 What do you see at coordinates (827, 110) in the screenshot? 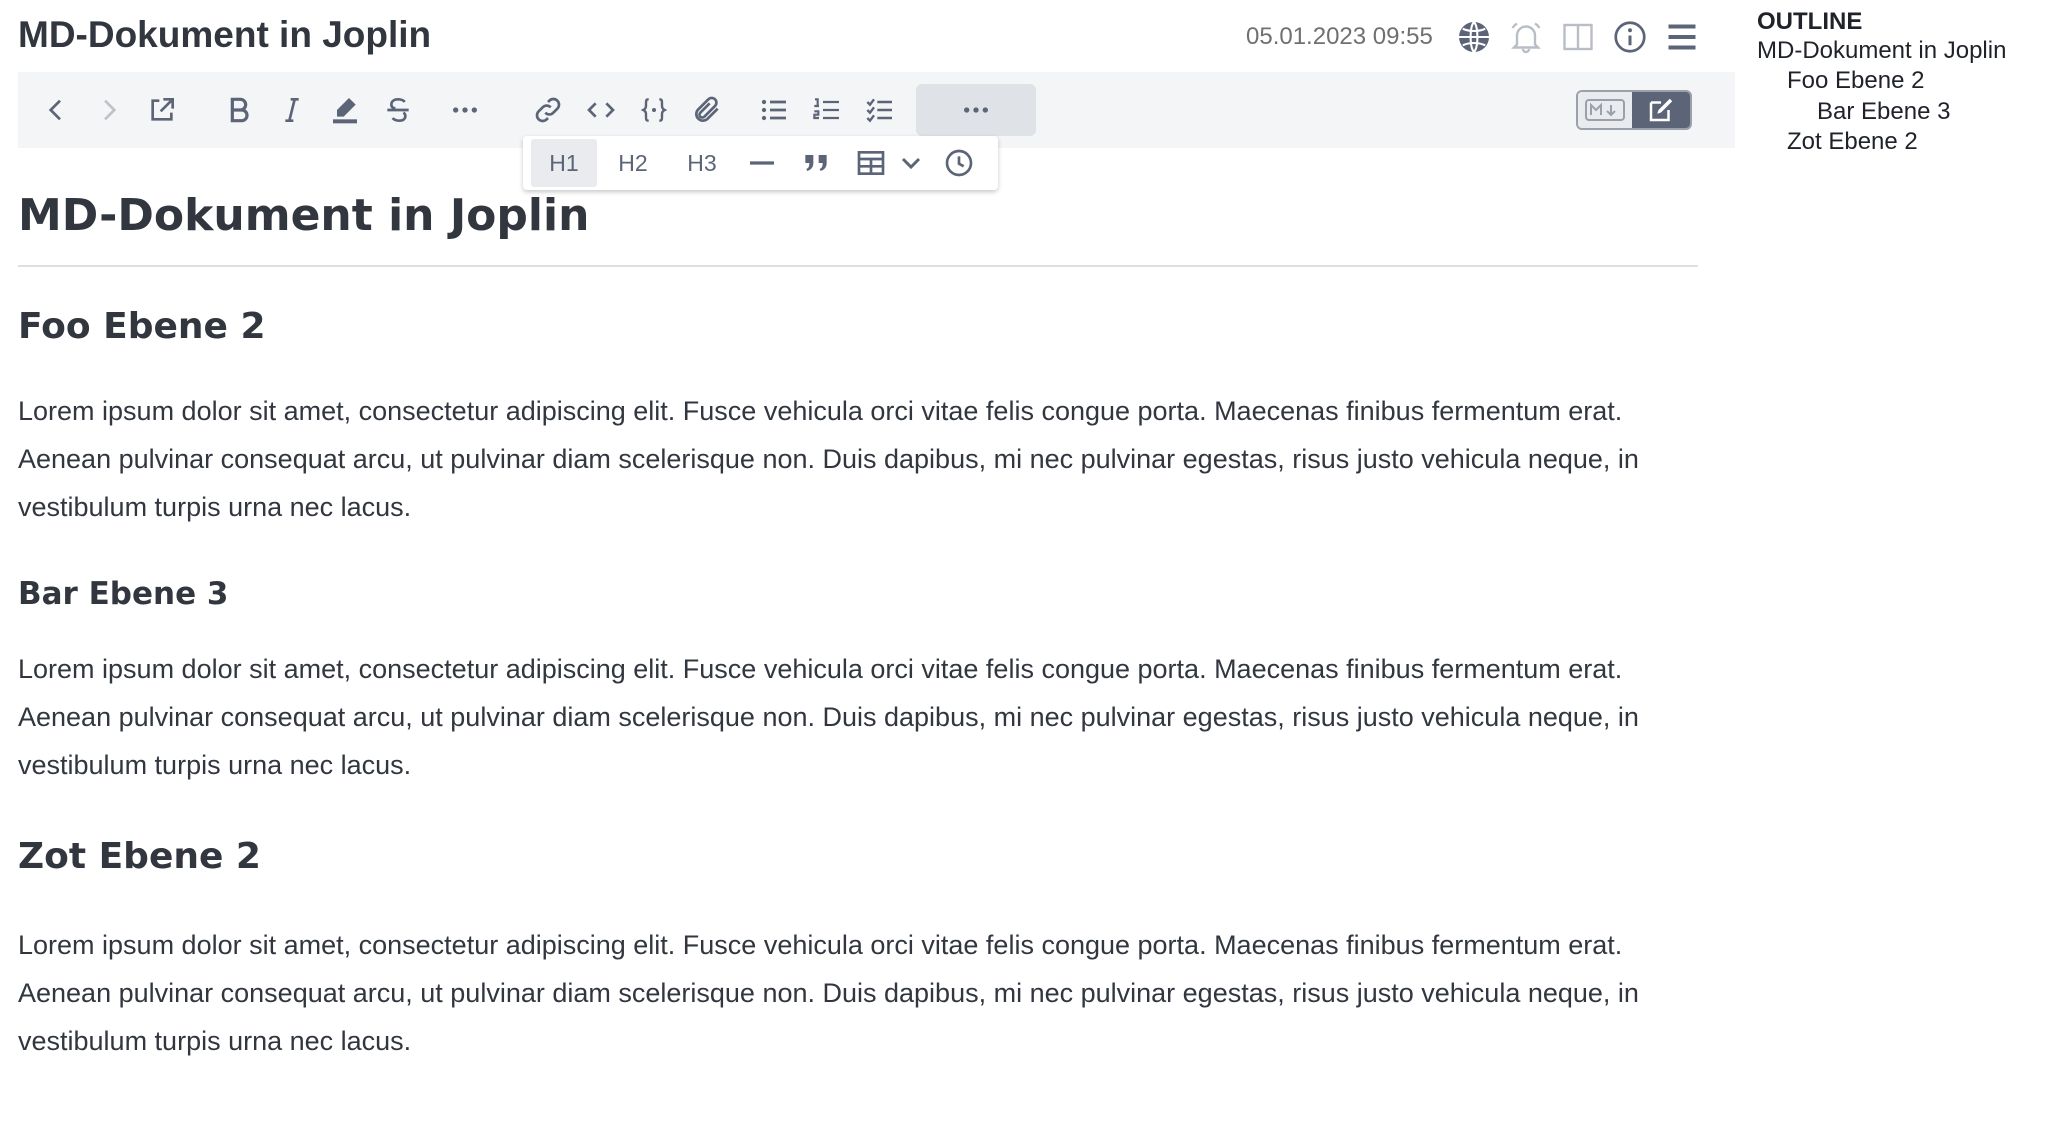
I see `numbered-list-icon` at bounding box center [827, 110].